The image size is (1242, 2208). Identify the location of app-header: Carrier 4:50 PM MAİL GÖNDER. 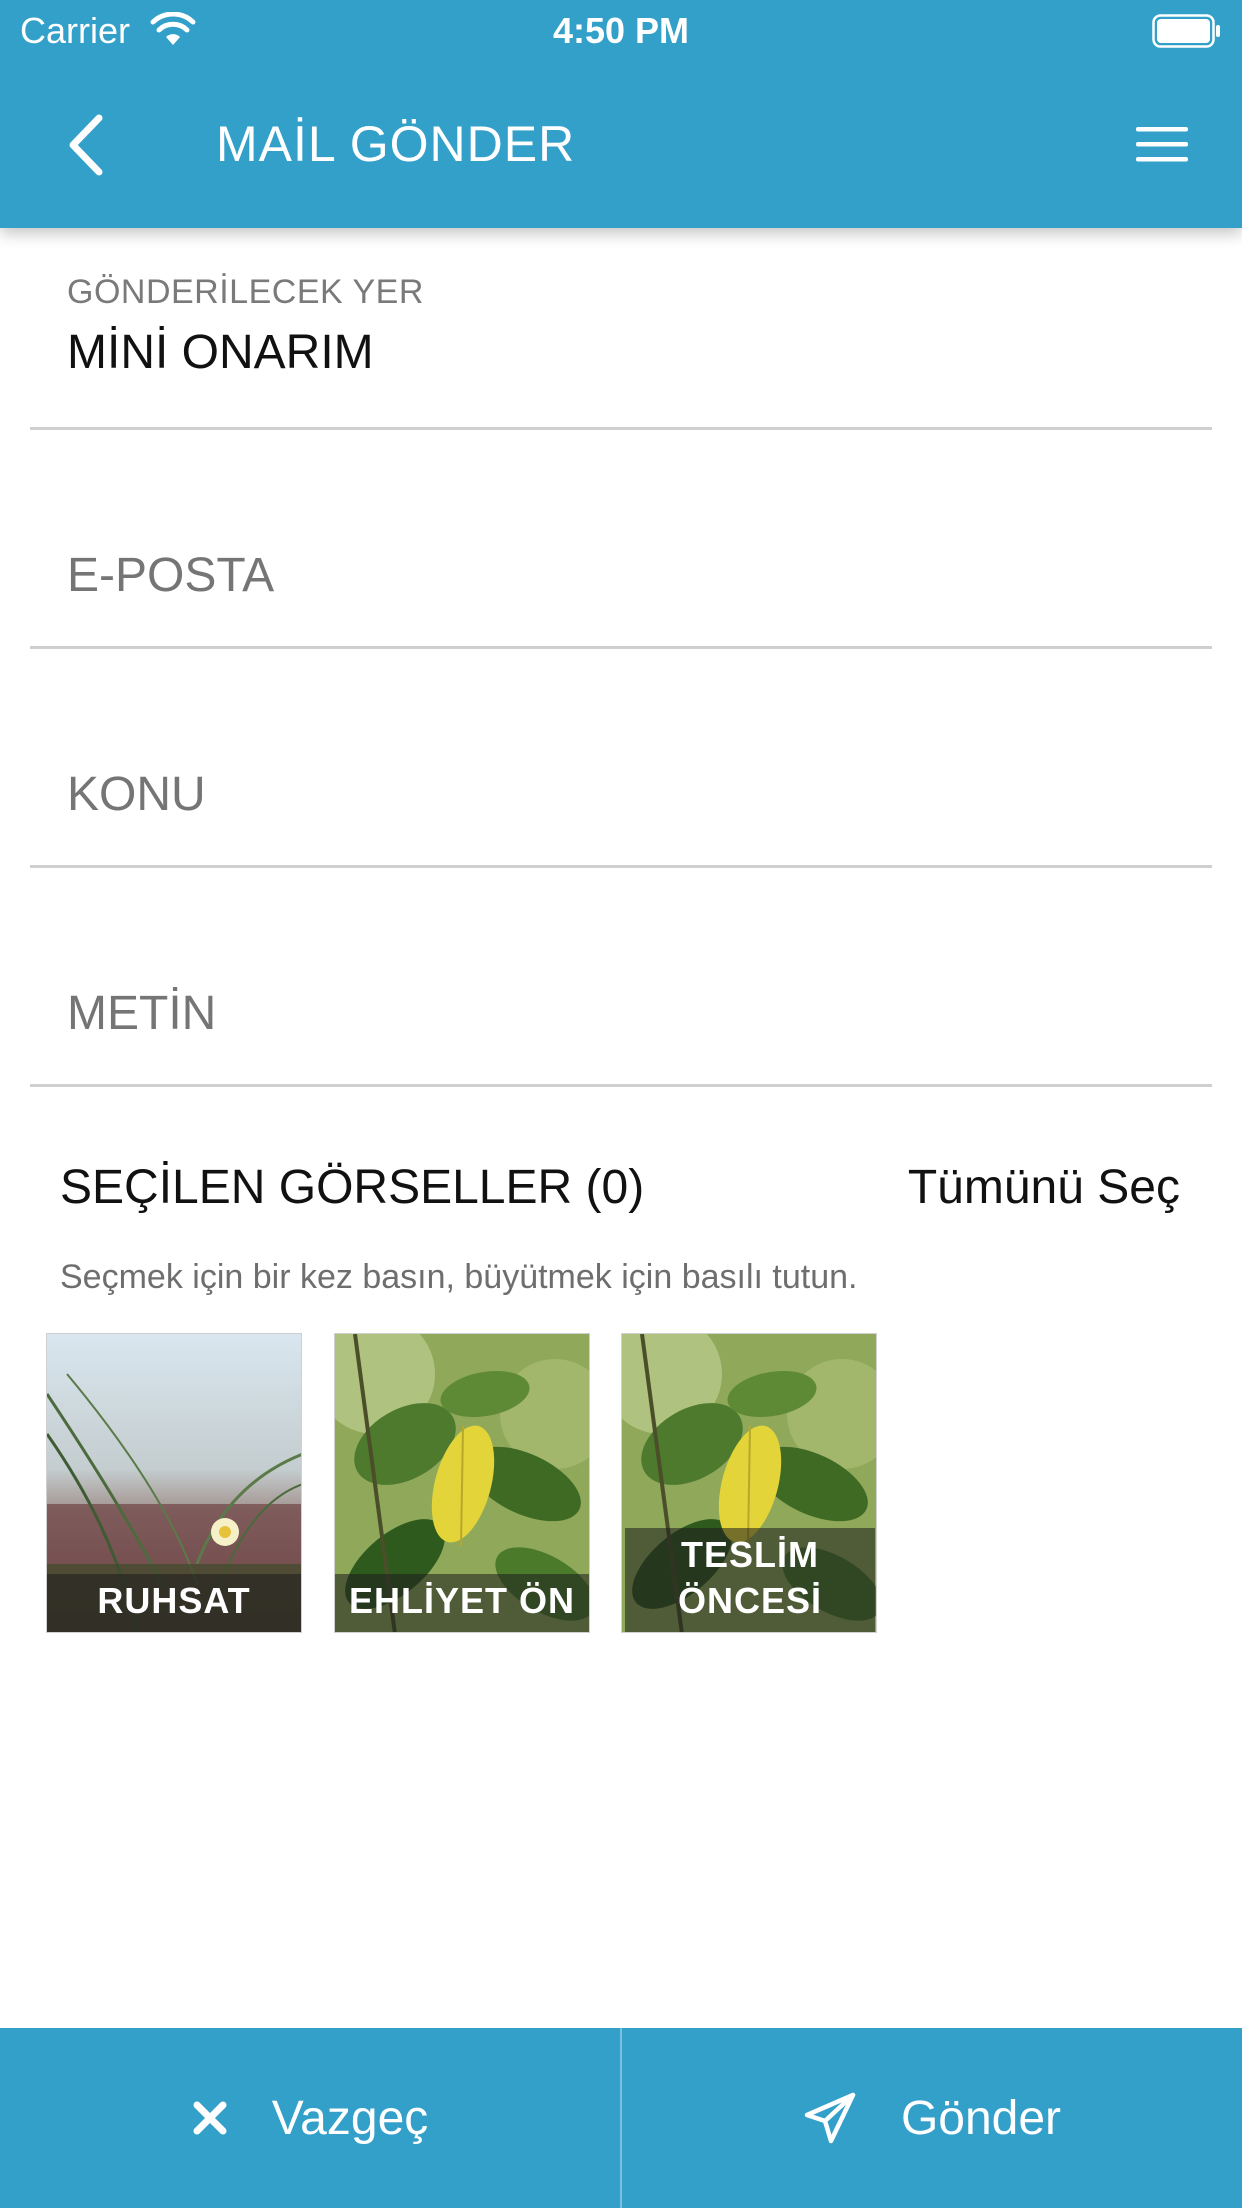
(621, 114).